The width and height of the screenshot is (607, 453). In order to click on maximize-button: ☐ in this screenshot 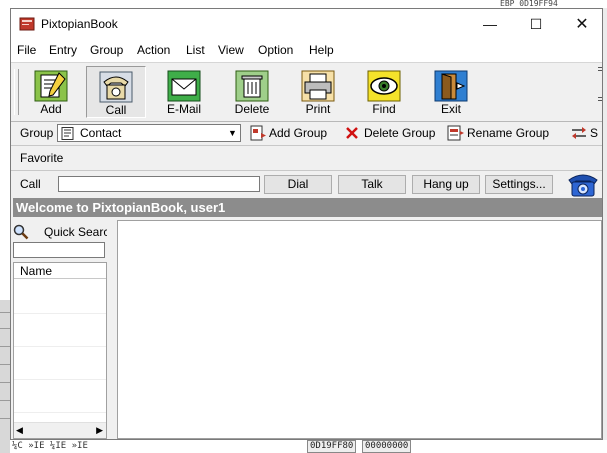, I will do `click(536, 24)`.